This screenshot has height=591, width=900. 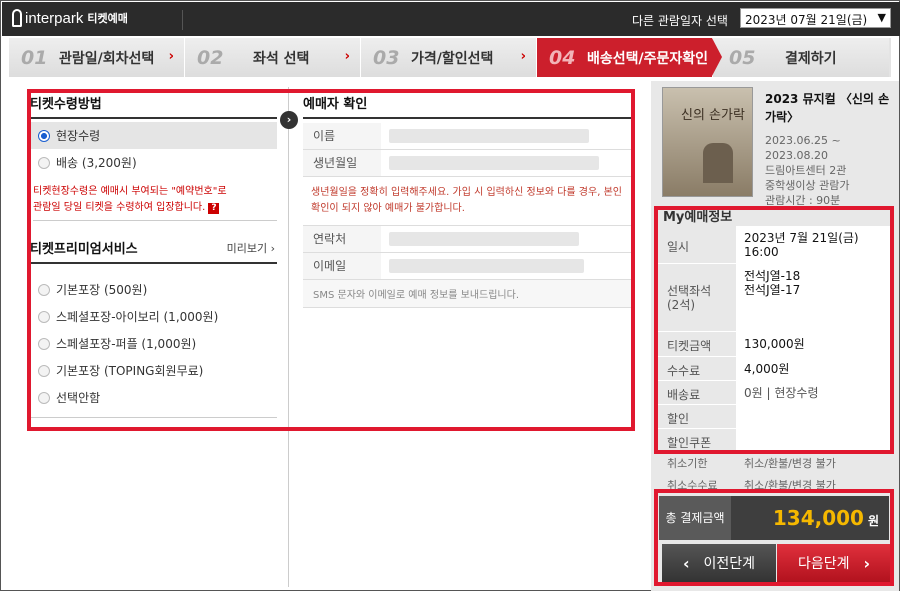 I want to click on date-select: 2023년 07월 21일(금) ▼, so click(x=815, y=18).